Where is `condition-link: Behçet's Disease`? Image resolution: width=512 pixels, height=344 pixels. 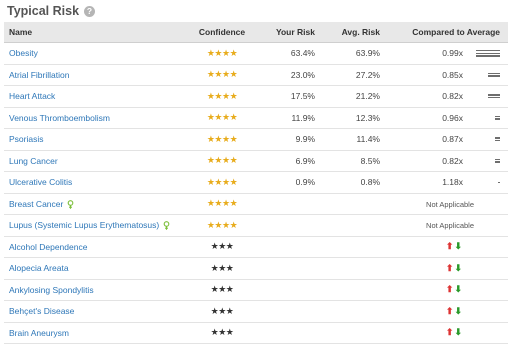 condition-link: Behçet's Disease is located at coordinates (41, 311).